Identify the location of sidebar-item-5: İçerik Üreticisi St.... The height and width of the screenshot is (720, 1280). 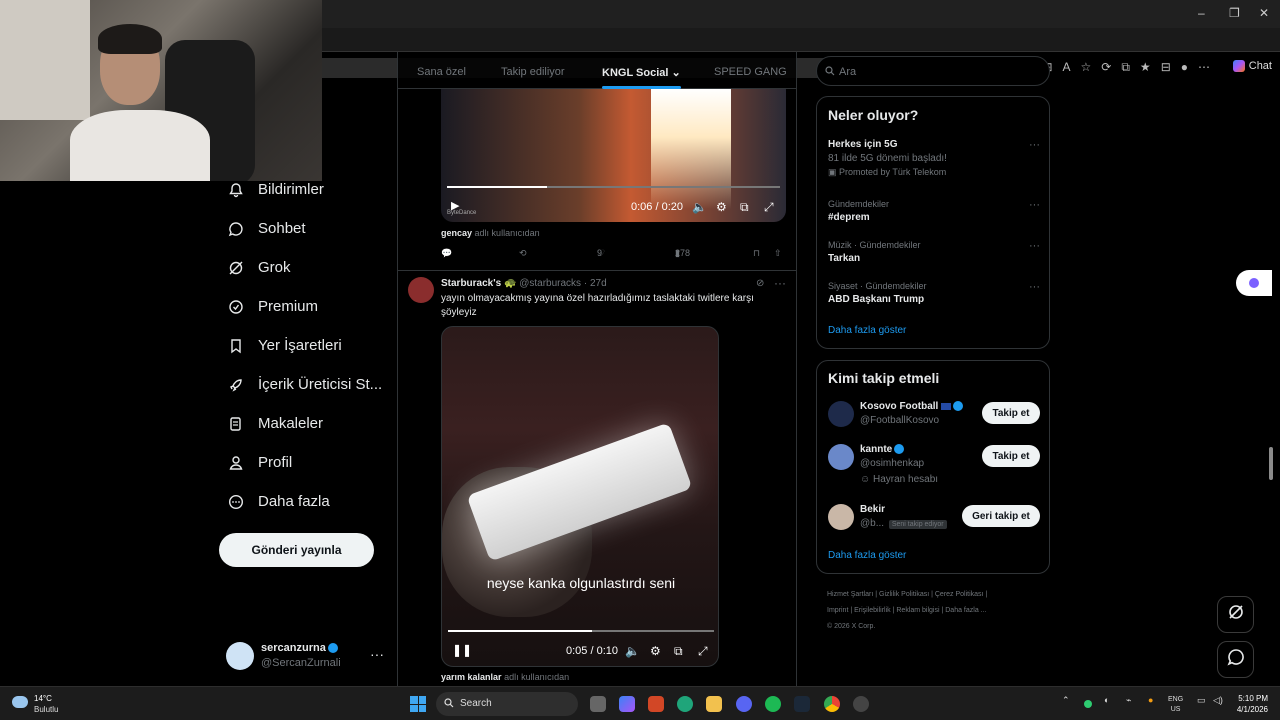
(310, 384).